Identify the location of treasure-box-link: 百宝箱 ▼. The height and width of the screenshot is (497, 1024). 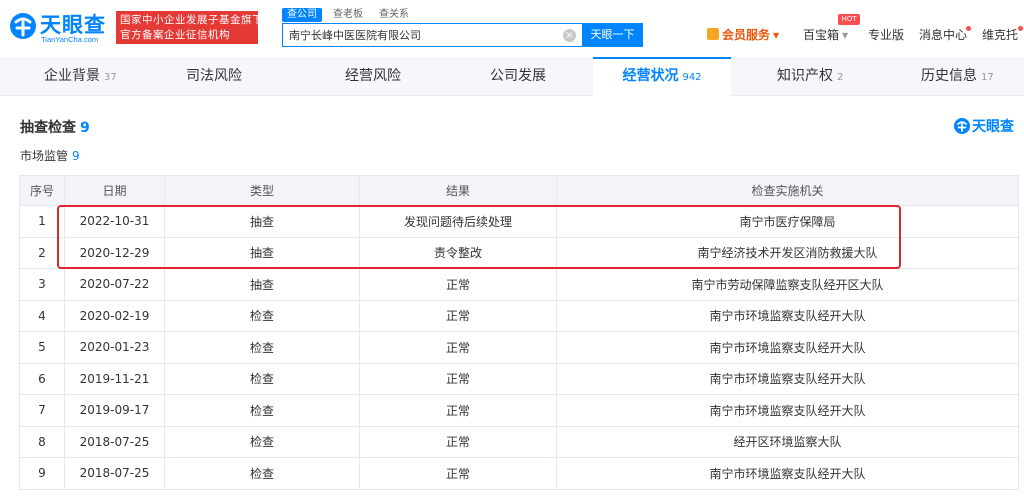
(825, 35).